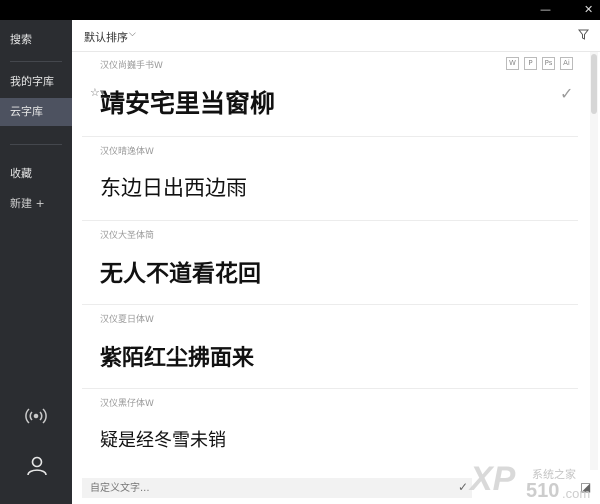 This screenshot has height=504, width=600. What do you see at coordinates (106, 37) in the screenshot?
I see `sort-dropdown: 默认排序` at bounding box center [106, 37].